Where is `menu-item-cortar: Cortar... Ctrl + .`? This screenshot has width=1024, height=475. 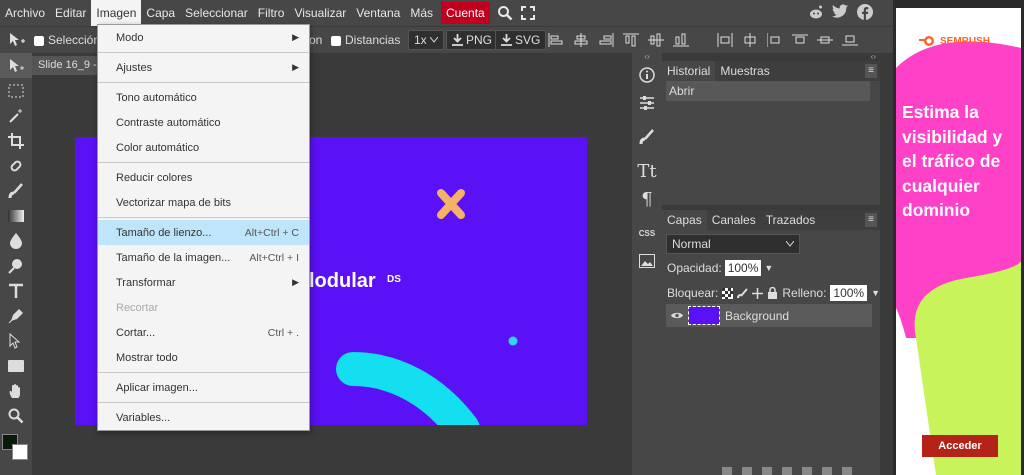 menu-item-cortar: Cortar... Ctrl + . is located at coordinates (203, 332).